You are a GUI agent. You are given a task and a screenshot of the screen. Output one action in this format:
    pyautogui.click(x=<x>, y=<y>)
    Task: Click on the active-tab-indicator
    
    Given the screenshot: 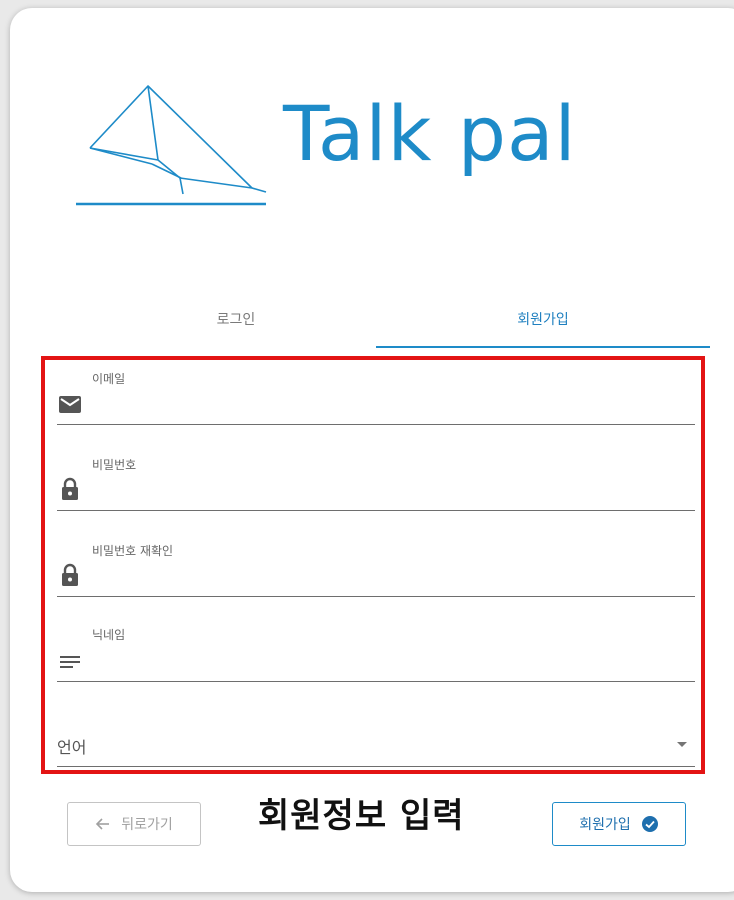 What is the action you would take?
    pyautogui.click(x=543, y=347)
    